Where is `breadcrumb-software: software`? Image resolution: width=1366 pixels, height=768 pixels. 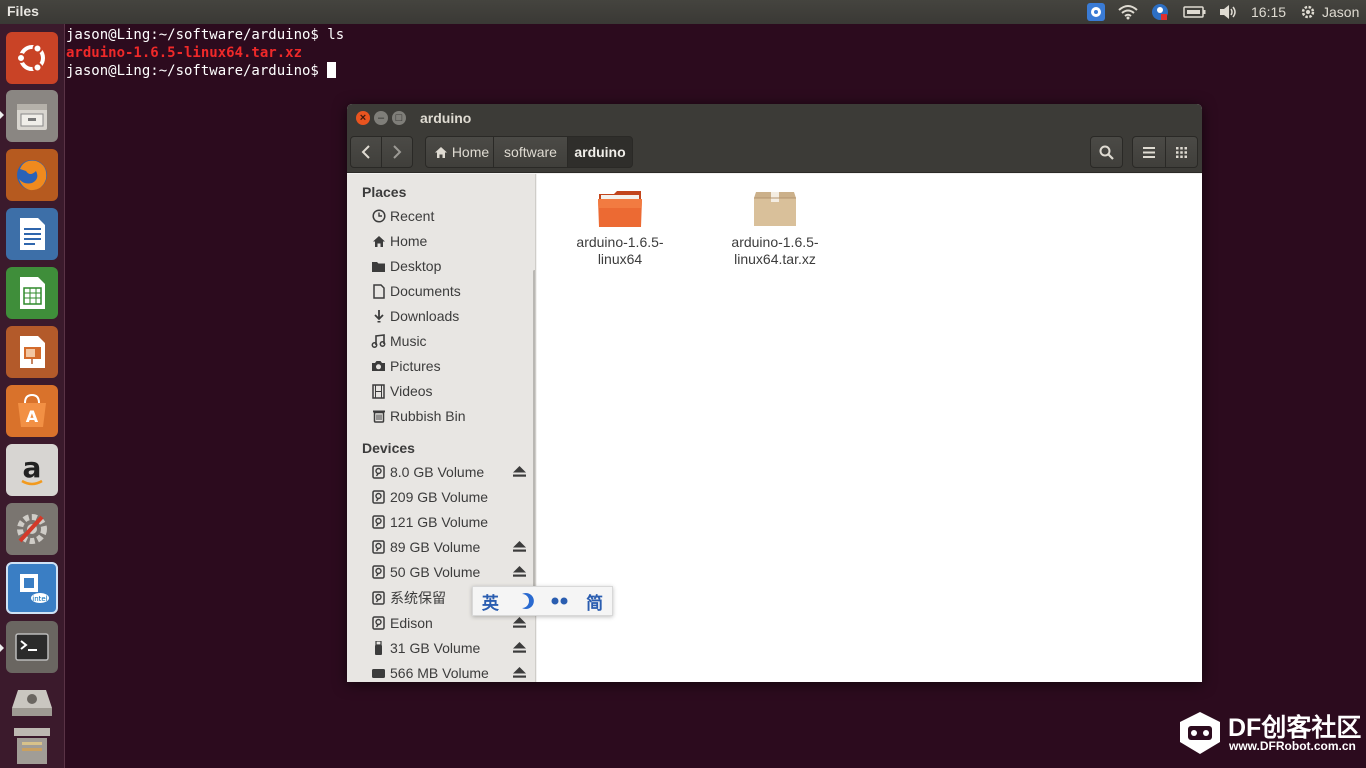 breadcrumb-software: software is located at coordinates (530, 152).